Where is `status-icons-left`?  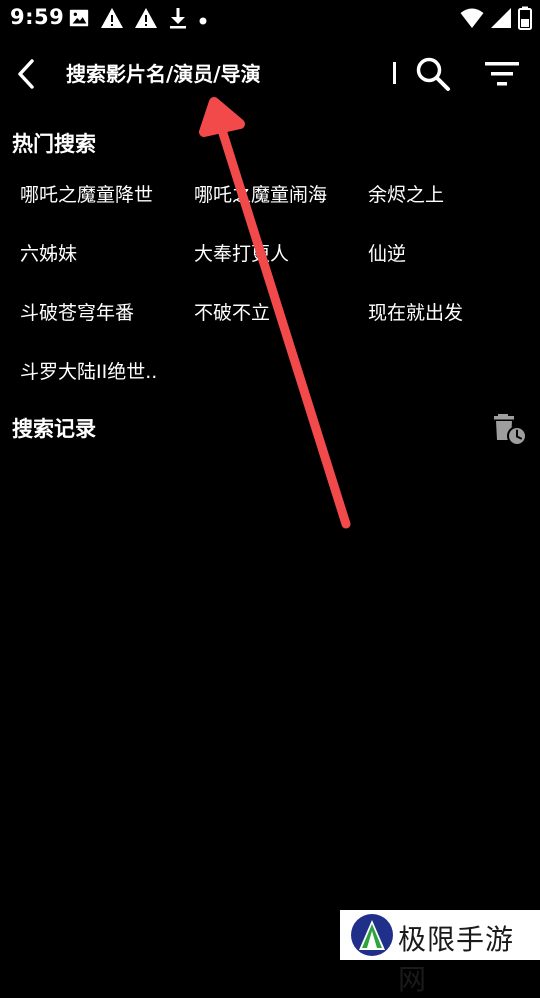 status-icons-left is located at coordinates (138, 20).